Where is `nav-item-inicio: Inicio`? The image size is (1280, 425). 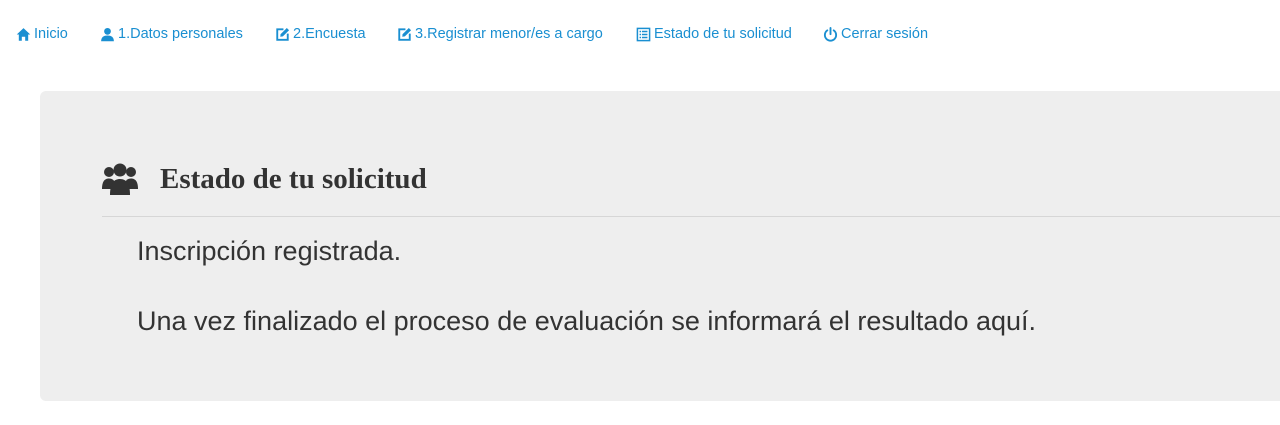
nav-item-inicio: Inicio is located at coordinates (42, 34).